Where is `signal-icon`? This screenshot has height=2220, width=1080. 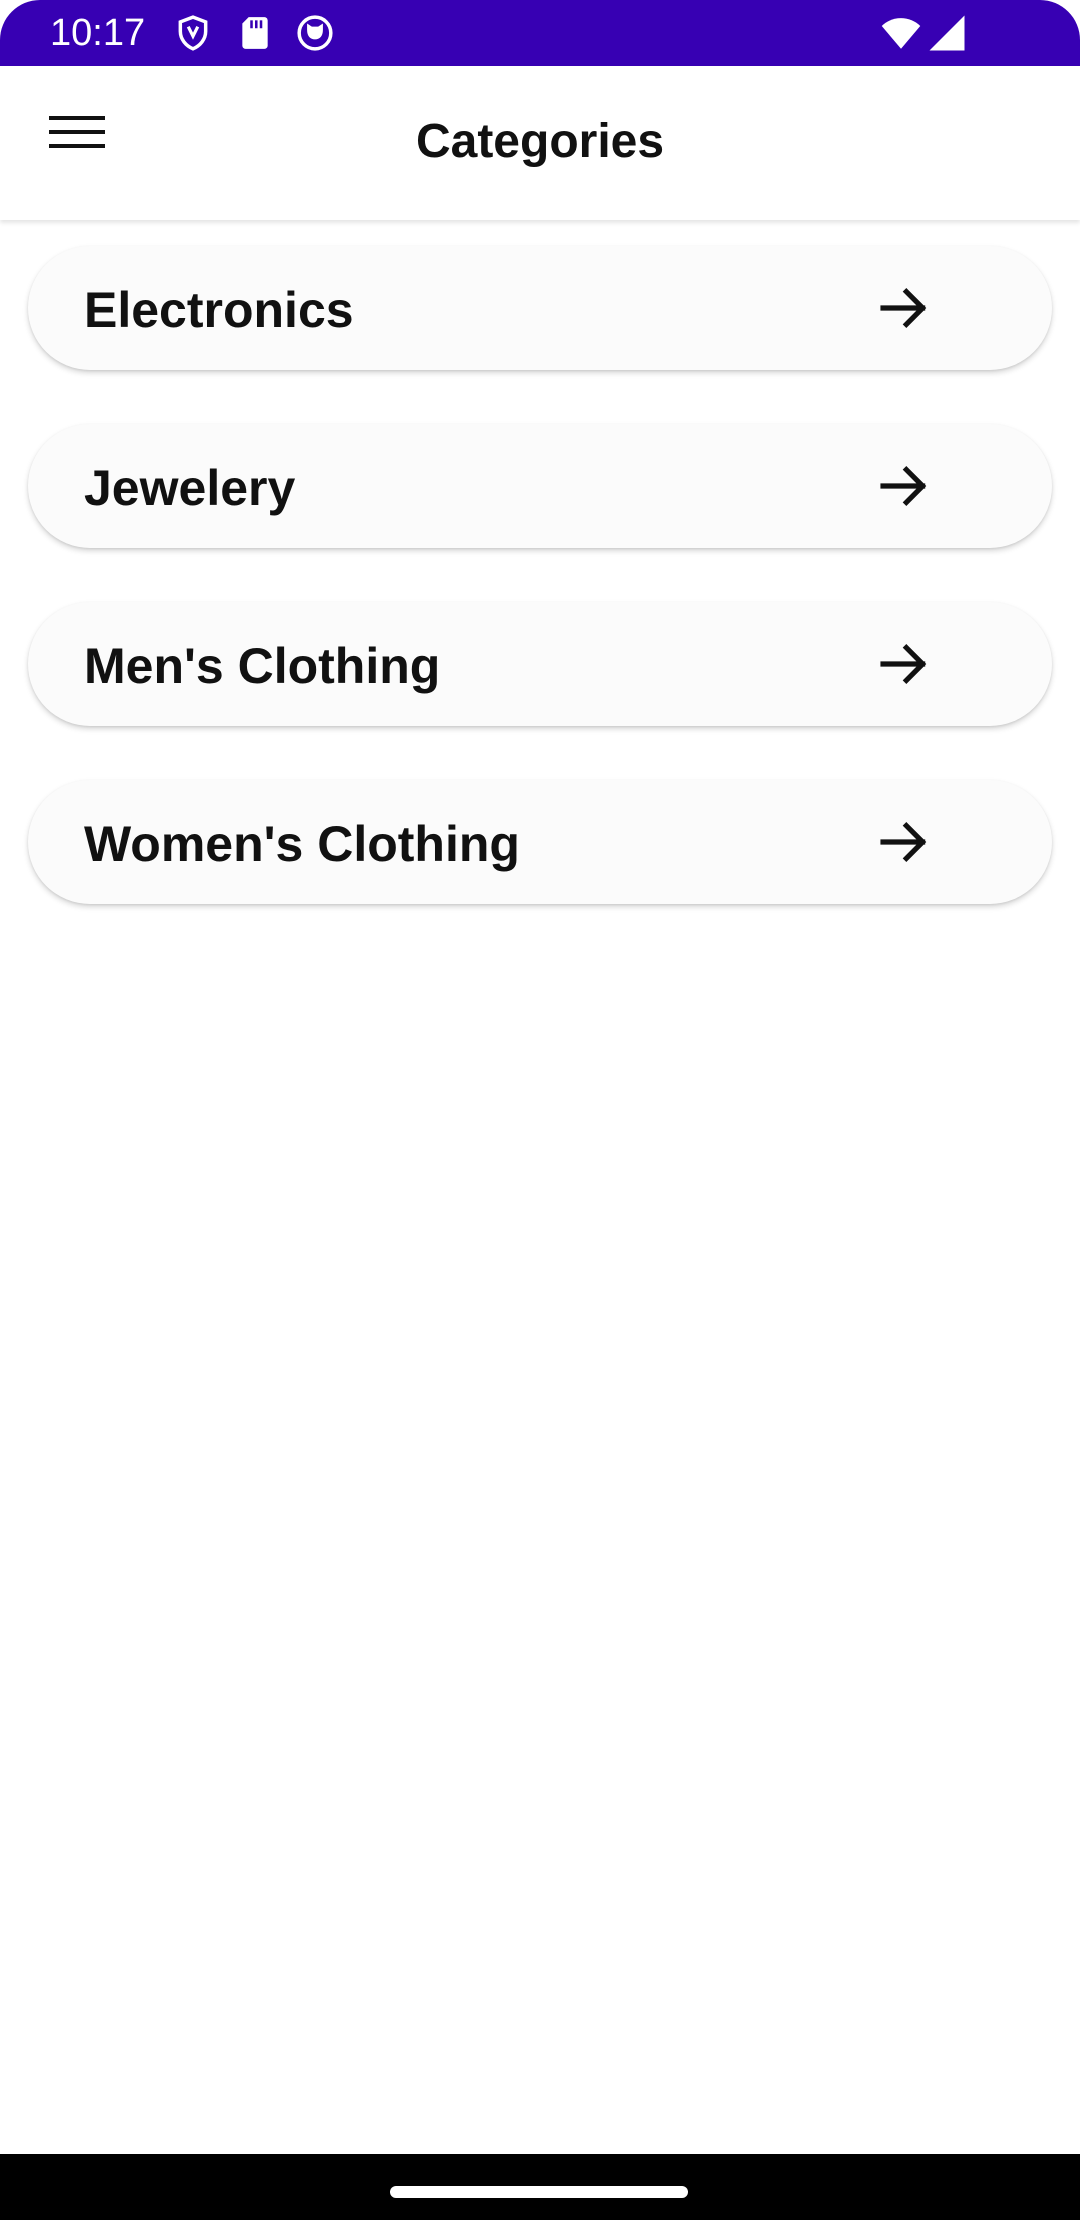
signal-icon is located at coordinates (947, 33).